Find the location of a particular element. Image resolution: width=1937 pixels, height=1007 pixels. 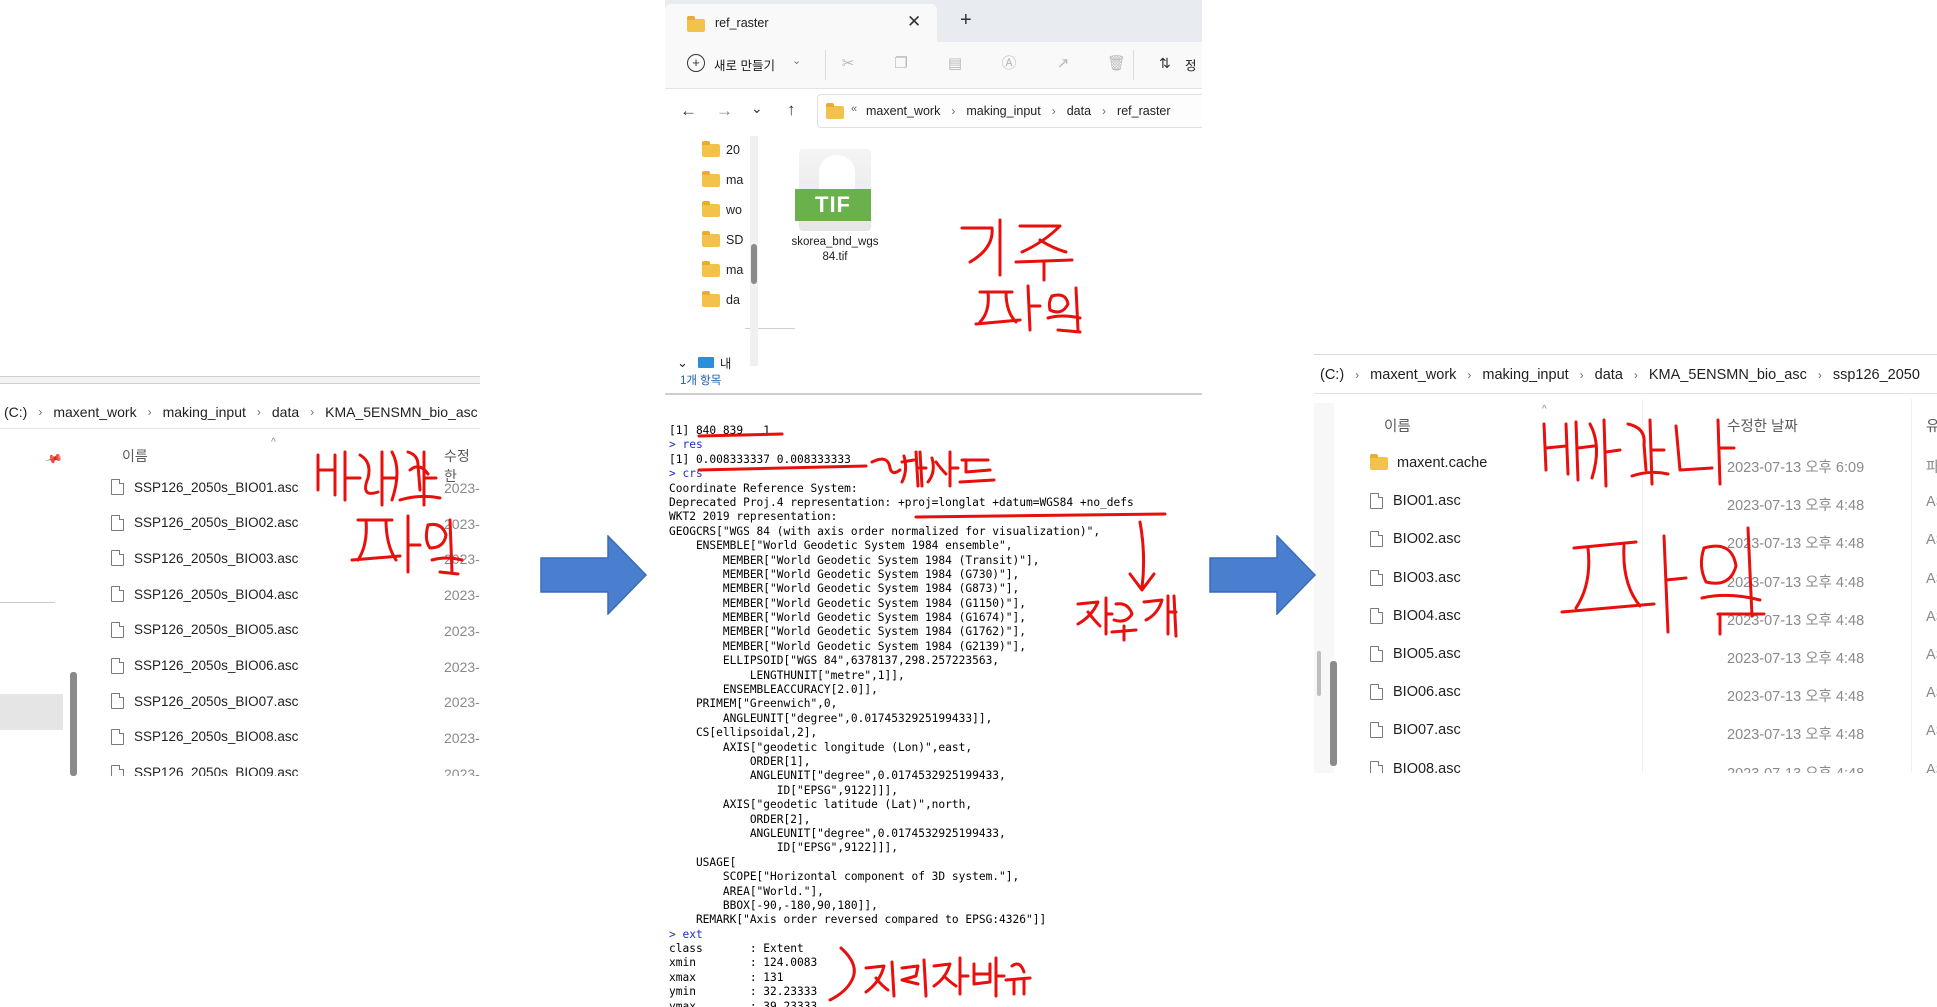

handwriting-resolution is located at coordinates (933, 469).